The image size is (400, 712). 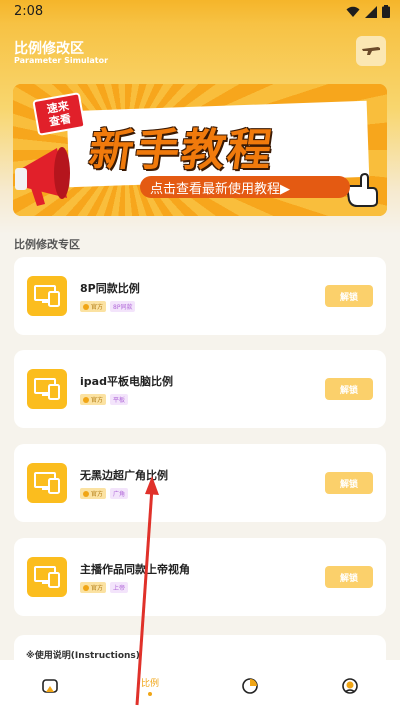 I want to click on battery-icon, so click(x=386, y=11).